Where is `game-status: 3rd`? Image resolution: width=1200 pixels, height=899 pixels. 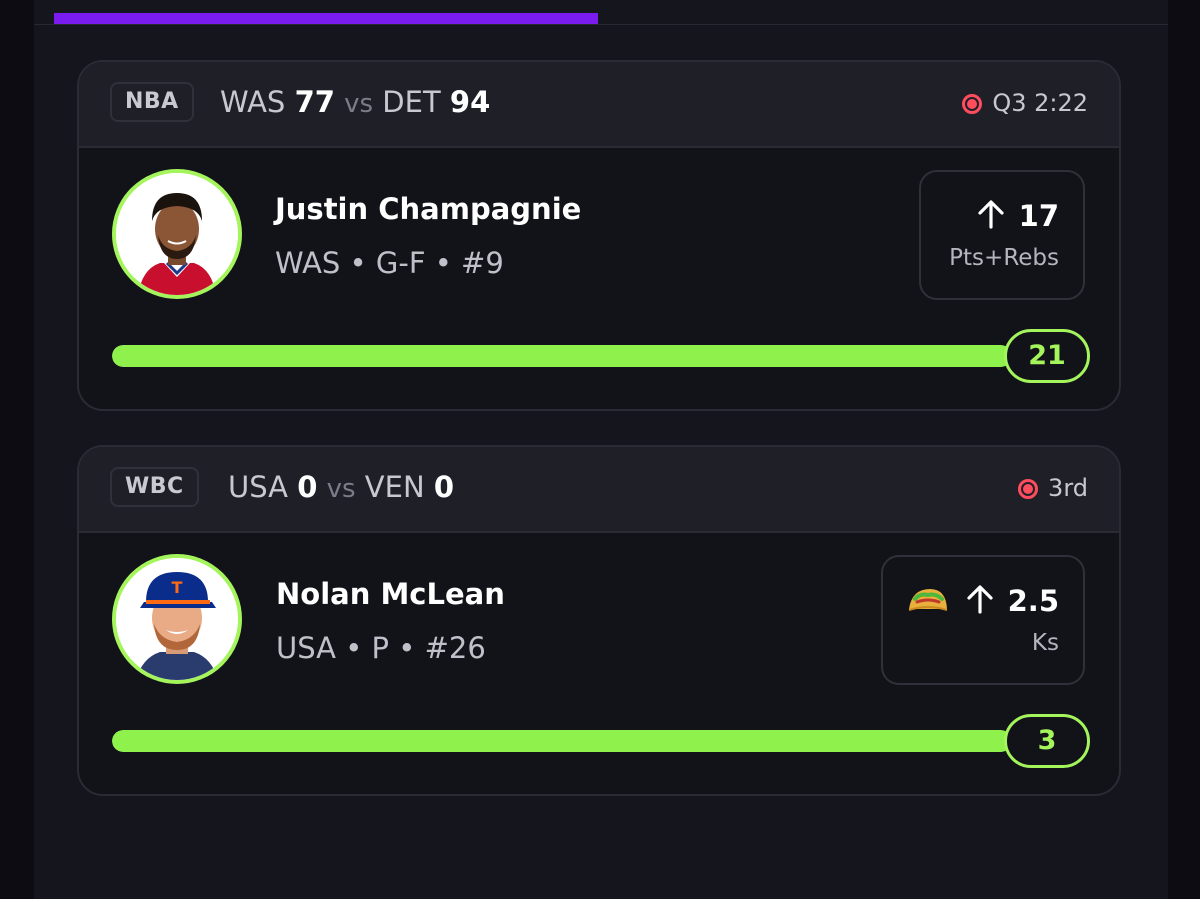
game-status: 3rd is located at coordinates (1053, 488).